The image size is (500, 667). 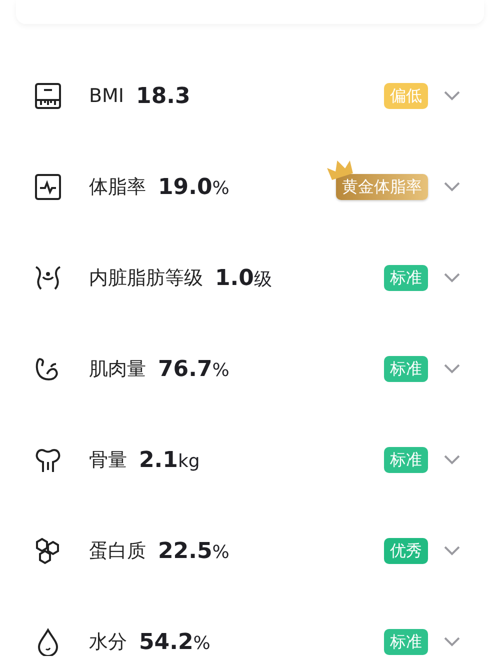 I want to click on scale-icon, so click(x=48, y=96).